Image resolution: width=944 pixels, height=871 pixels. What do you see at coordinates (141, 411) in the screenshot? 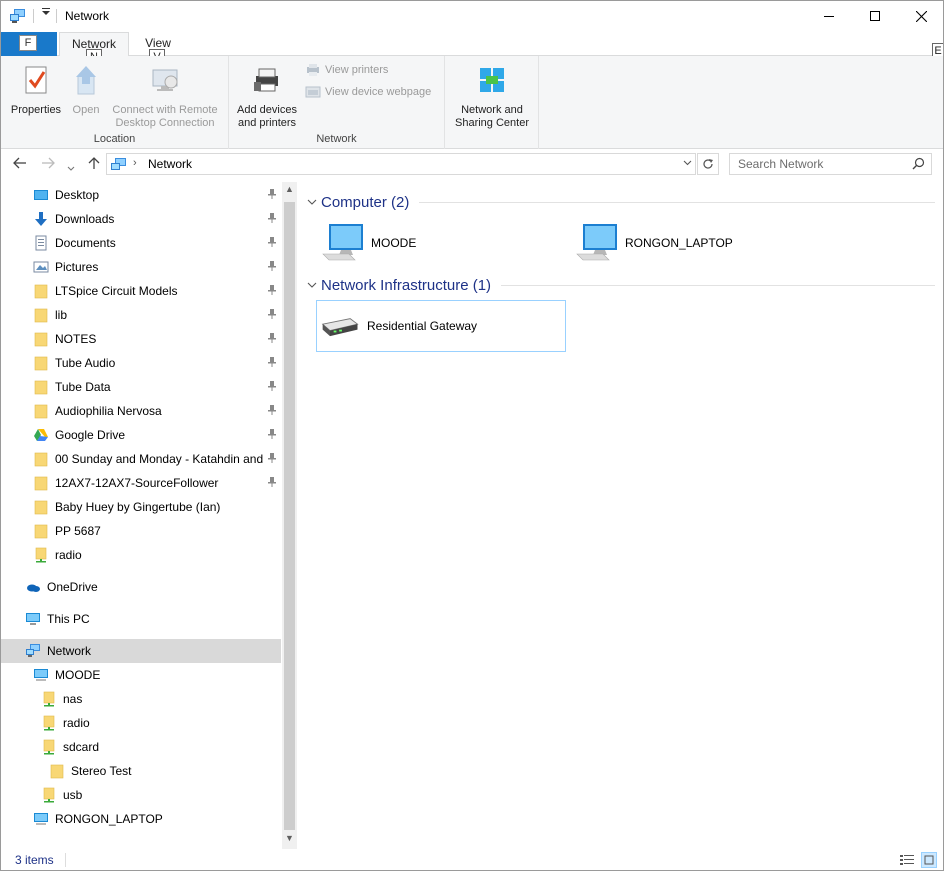
I see `quick-access-item: Audiophilia Nervosa` at bounding box center [141, 411].